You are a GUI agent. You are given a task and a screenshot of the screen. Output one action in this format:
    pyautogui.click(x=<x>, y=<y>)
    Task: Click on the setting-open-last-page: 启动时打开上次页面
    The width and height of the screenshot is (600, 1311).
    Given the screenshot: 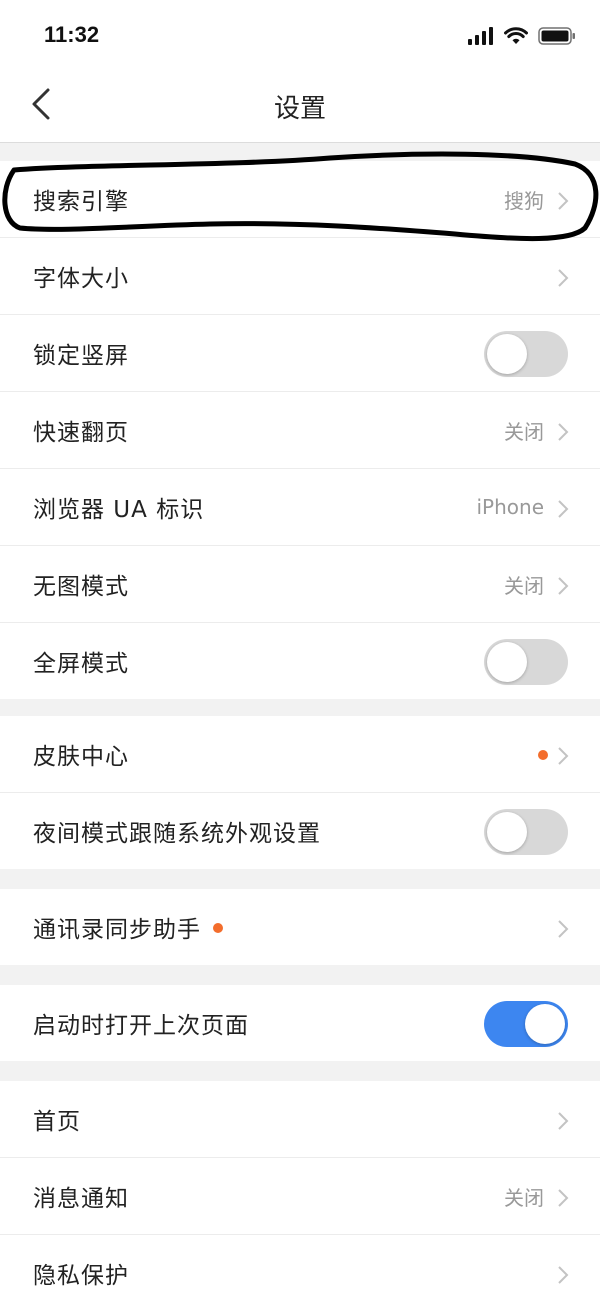 What is the action you would take?
    pyautogui.click(x=300, y=1023)
    